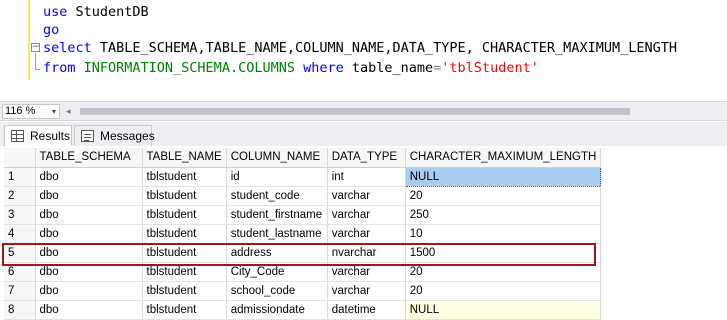  I want to click on table-row: 6 dbo tblstudent City_Code varchar 20, so click(303, 272).